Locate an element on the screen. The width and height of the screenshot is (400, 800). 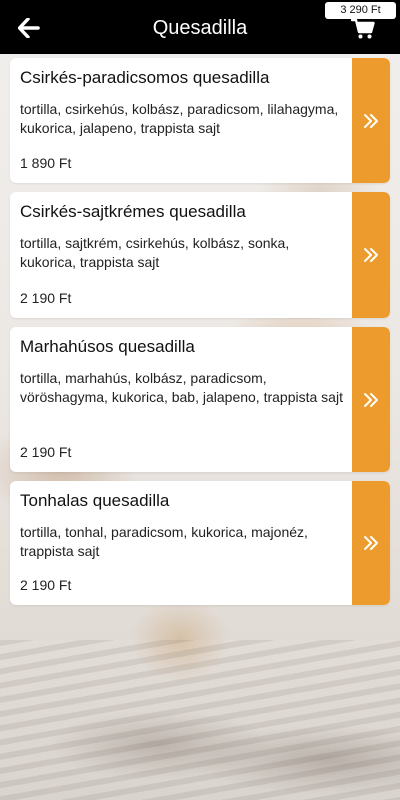
cart-button is located at coordinates (363, 29).